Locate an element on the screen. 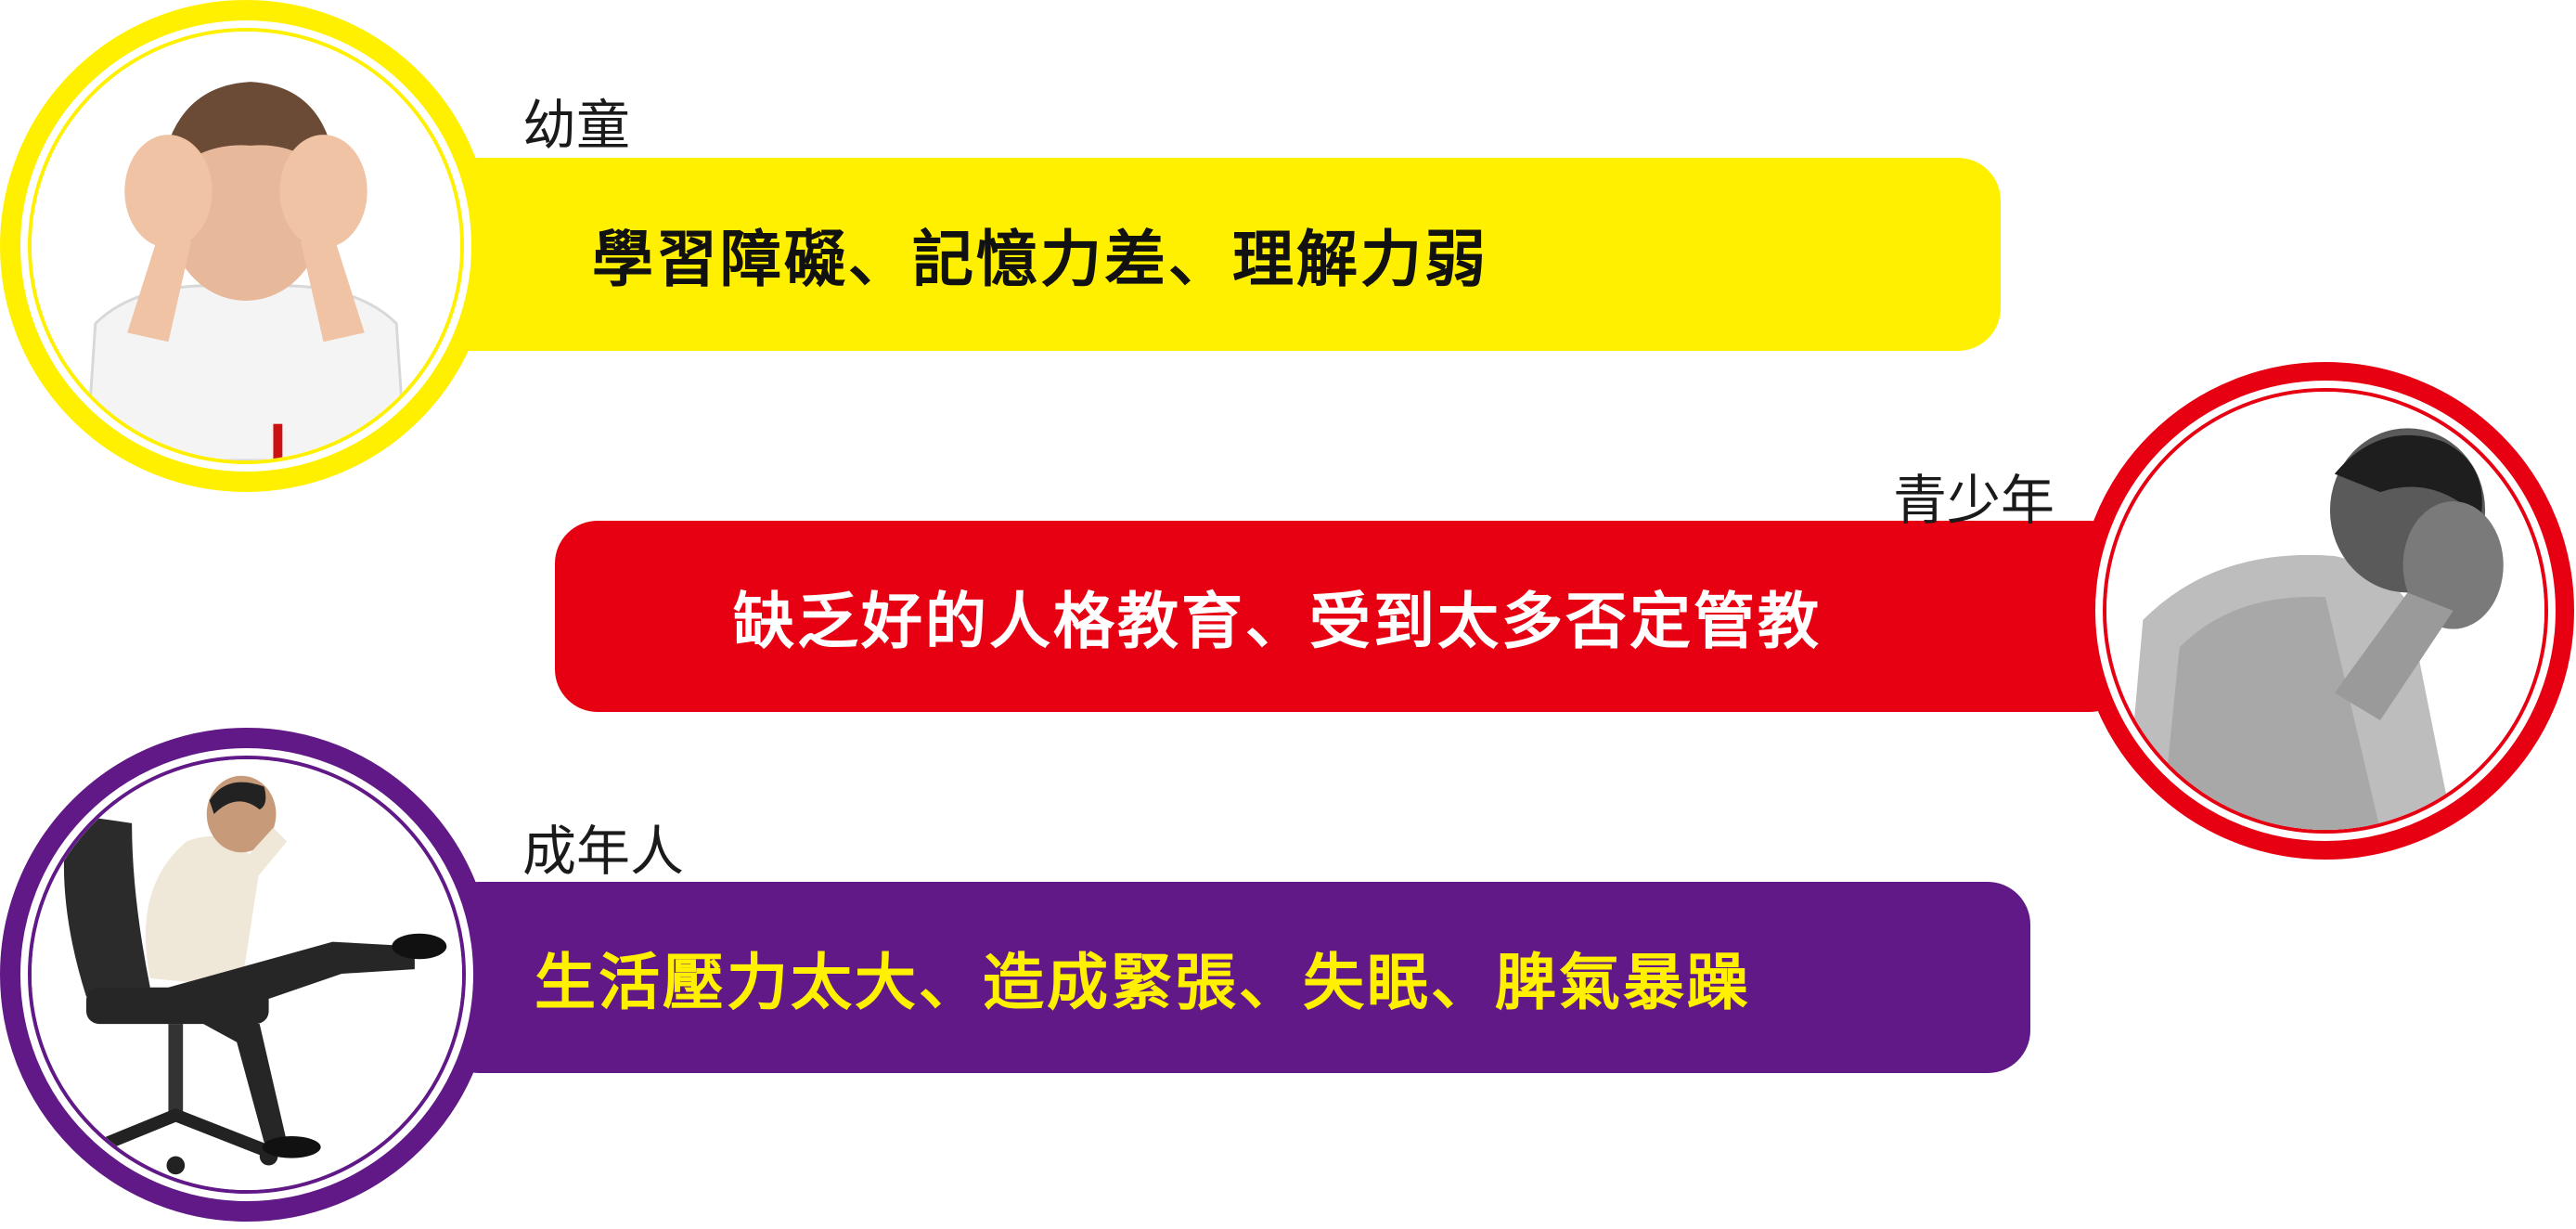 This screenshot has height=1229, width=2576. banner-child: 學習障礙、記憶力差、理解力弱 is located at coordinates (1177, 254).